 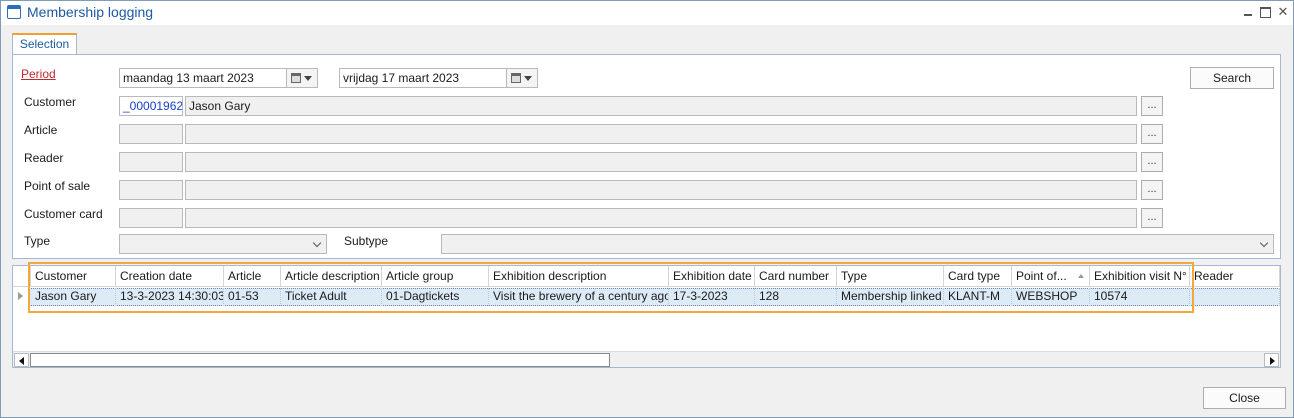 I want to click on customer-label: Customer, so click(x=50, y=102).